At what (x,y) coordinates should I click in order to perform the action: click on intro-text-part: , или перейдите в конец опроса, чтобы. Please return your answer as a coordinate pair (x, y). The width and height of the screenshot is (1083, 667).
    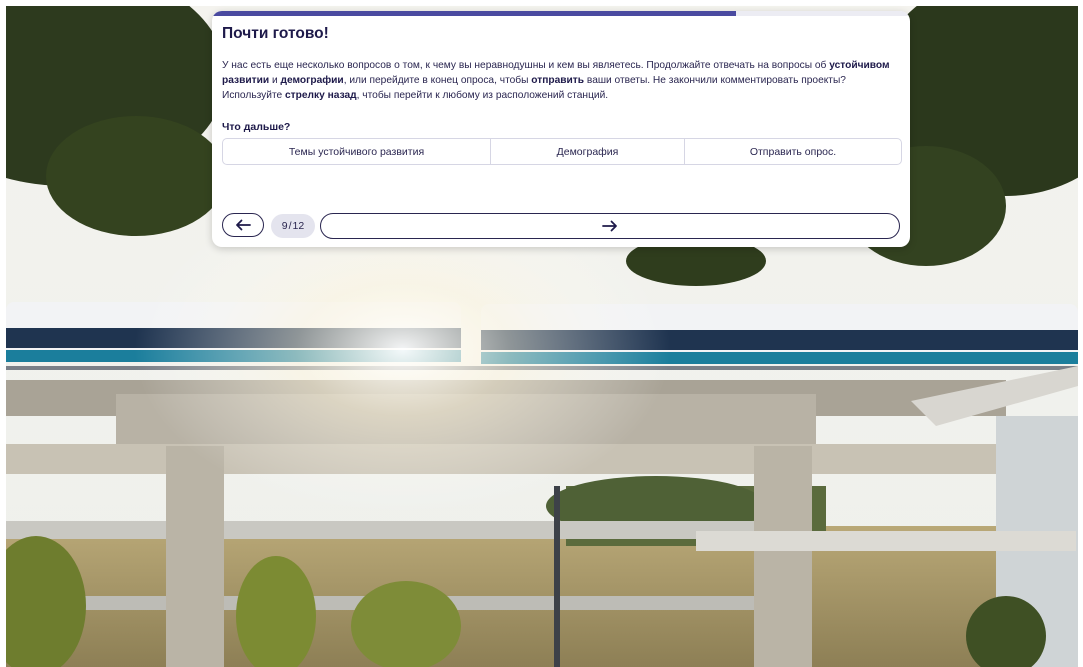
    Looking at the image, I should click on (437, 80).